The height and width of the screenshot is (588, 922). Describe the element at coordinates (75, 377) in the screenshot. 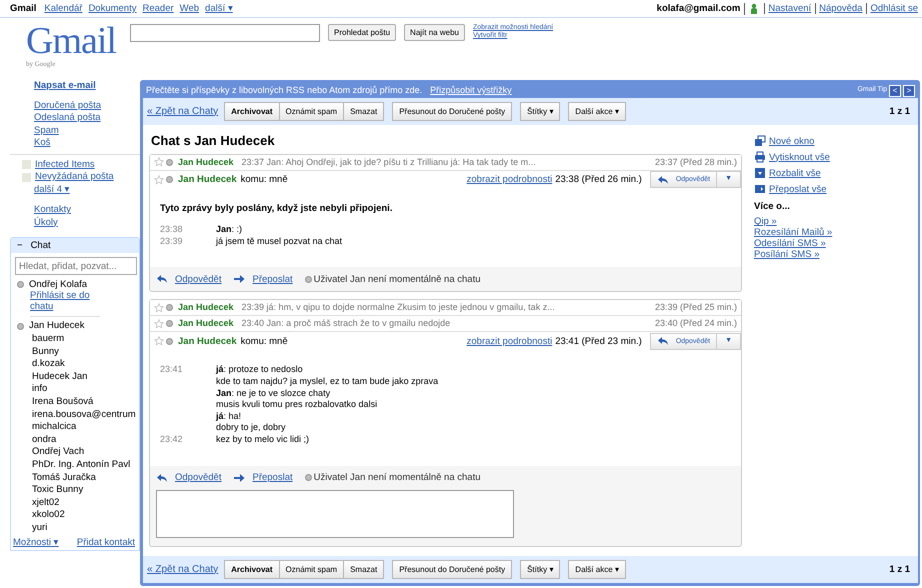

I see `contact-item: Hudecek Jan` at that location.